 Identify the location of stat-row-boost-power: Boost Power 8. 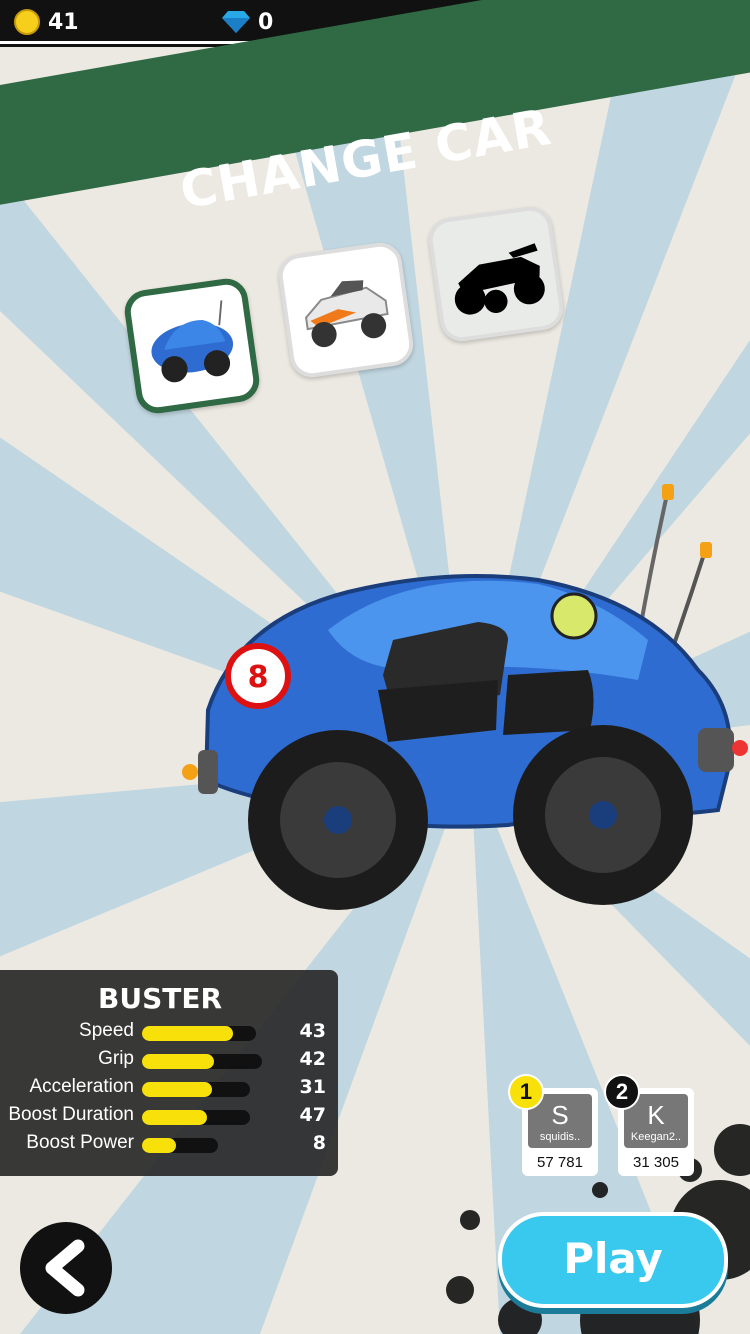
(169, 1145).